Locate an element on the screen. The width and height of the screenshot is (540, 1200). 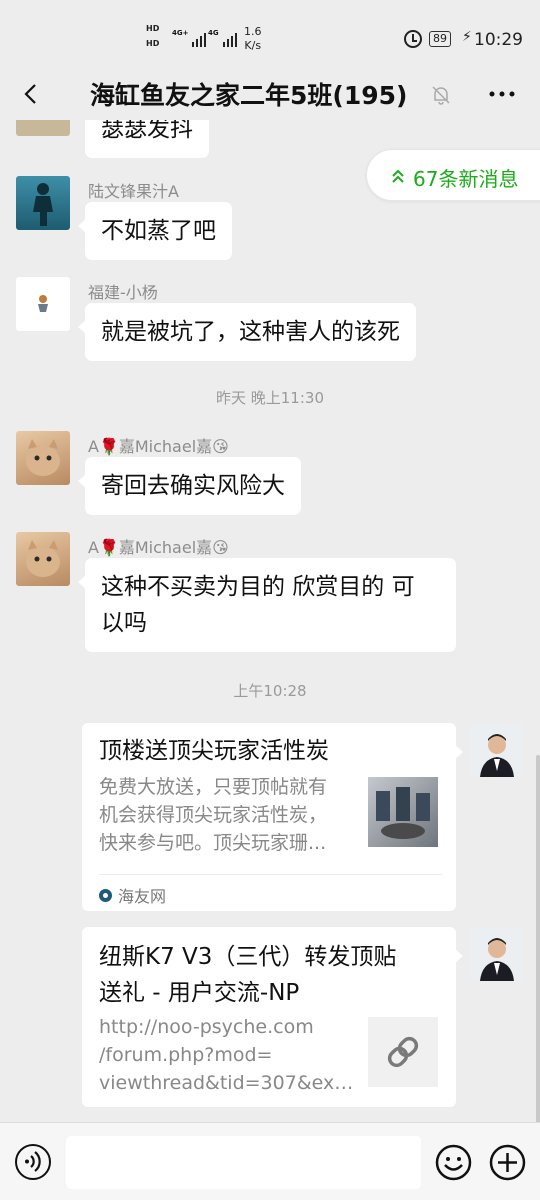
card-desc-line: /forum.php?mod= is located at coordinates (186, 1055).